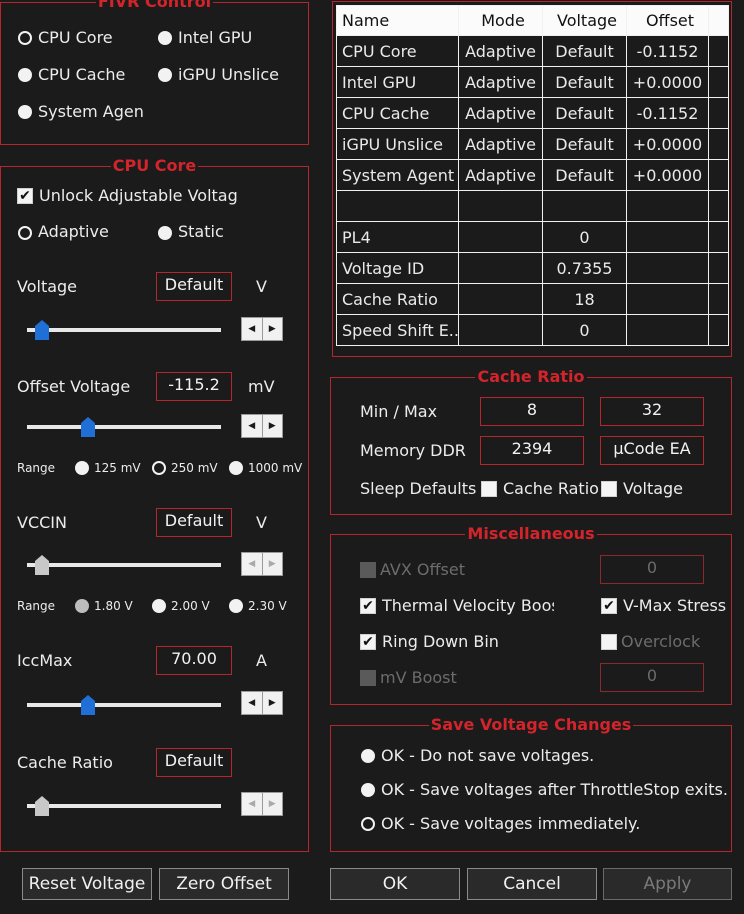 Image resolution: width=744 pixels, height=914 pixels. I want to click on table-cell: CPU Core, so click(397, 51).